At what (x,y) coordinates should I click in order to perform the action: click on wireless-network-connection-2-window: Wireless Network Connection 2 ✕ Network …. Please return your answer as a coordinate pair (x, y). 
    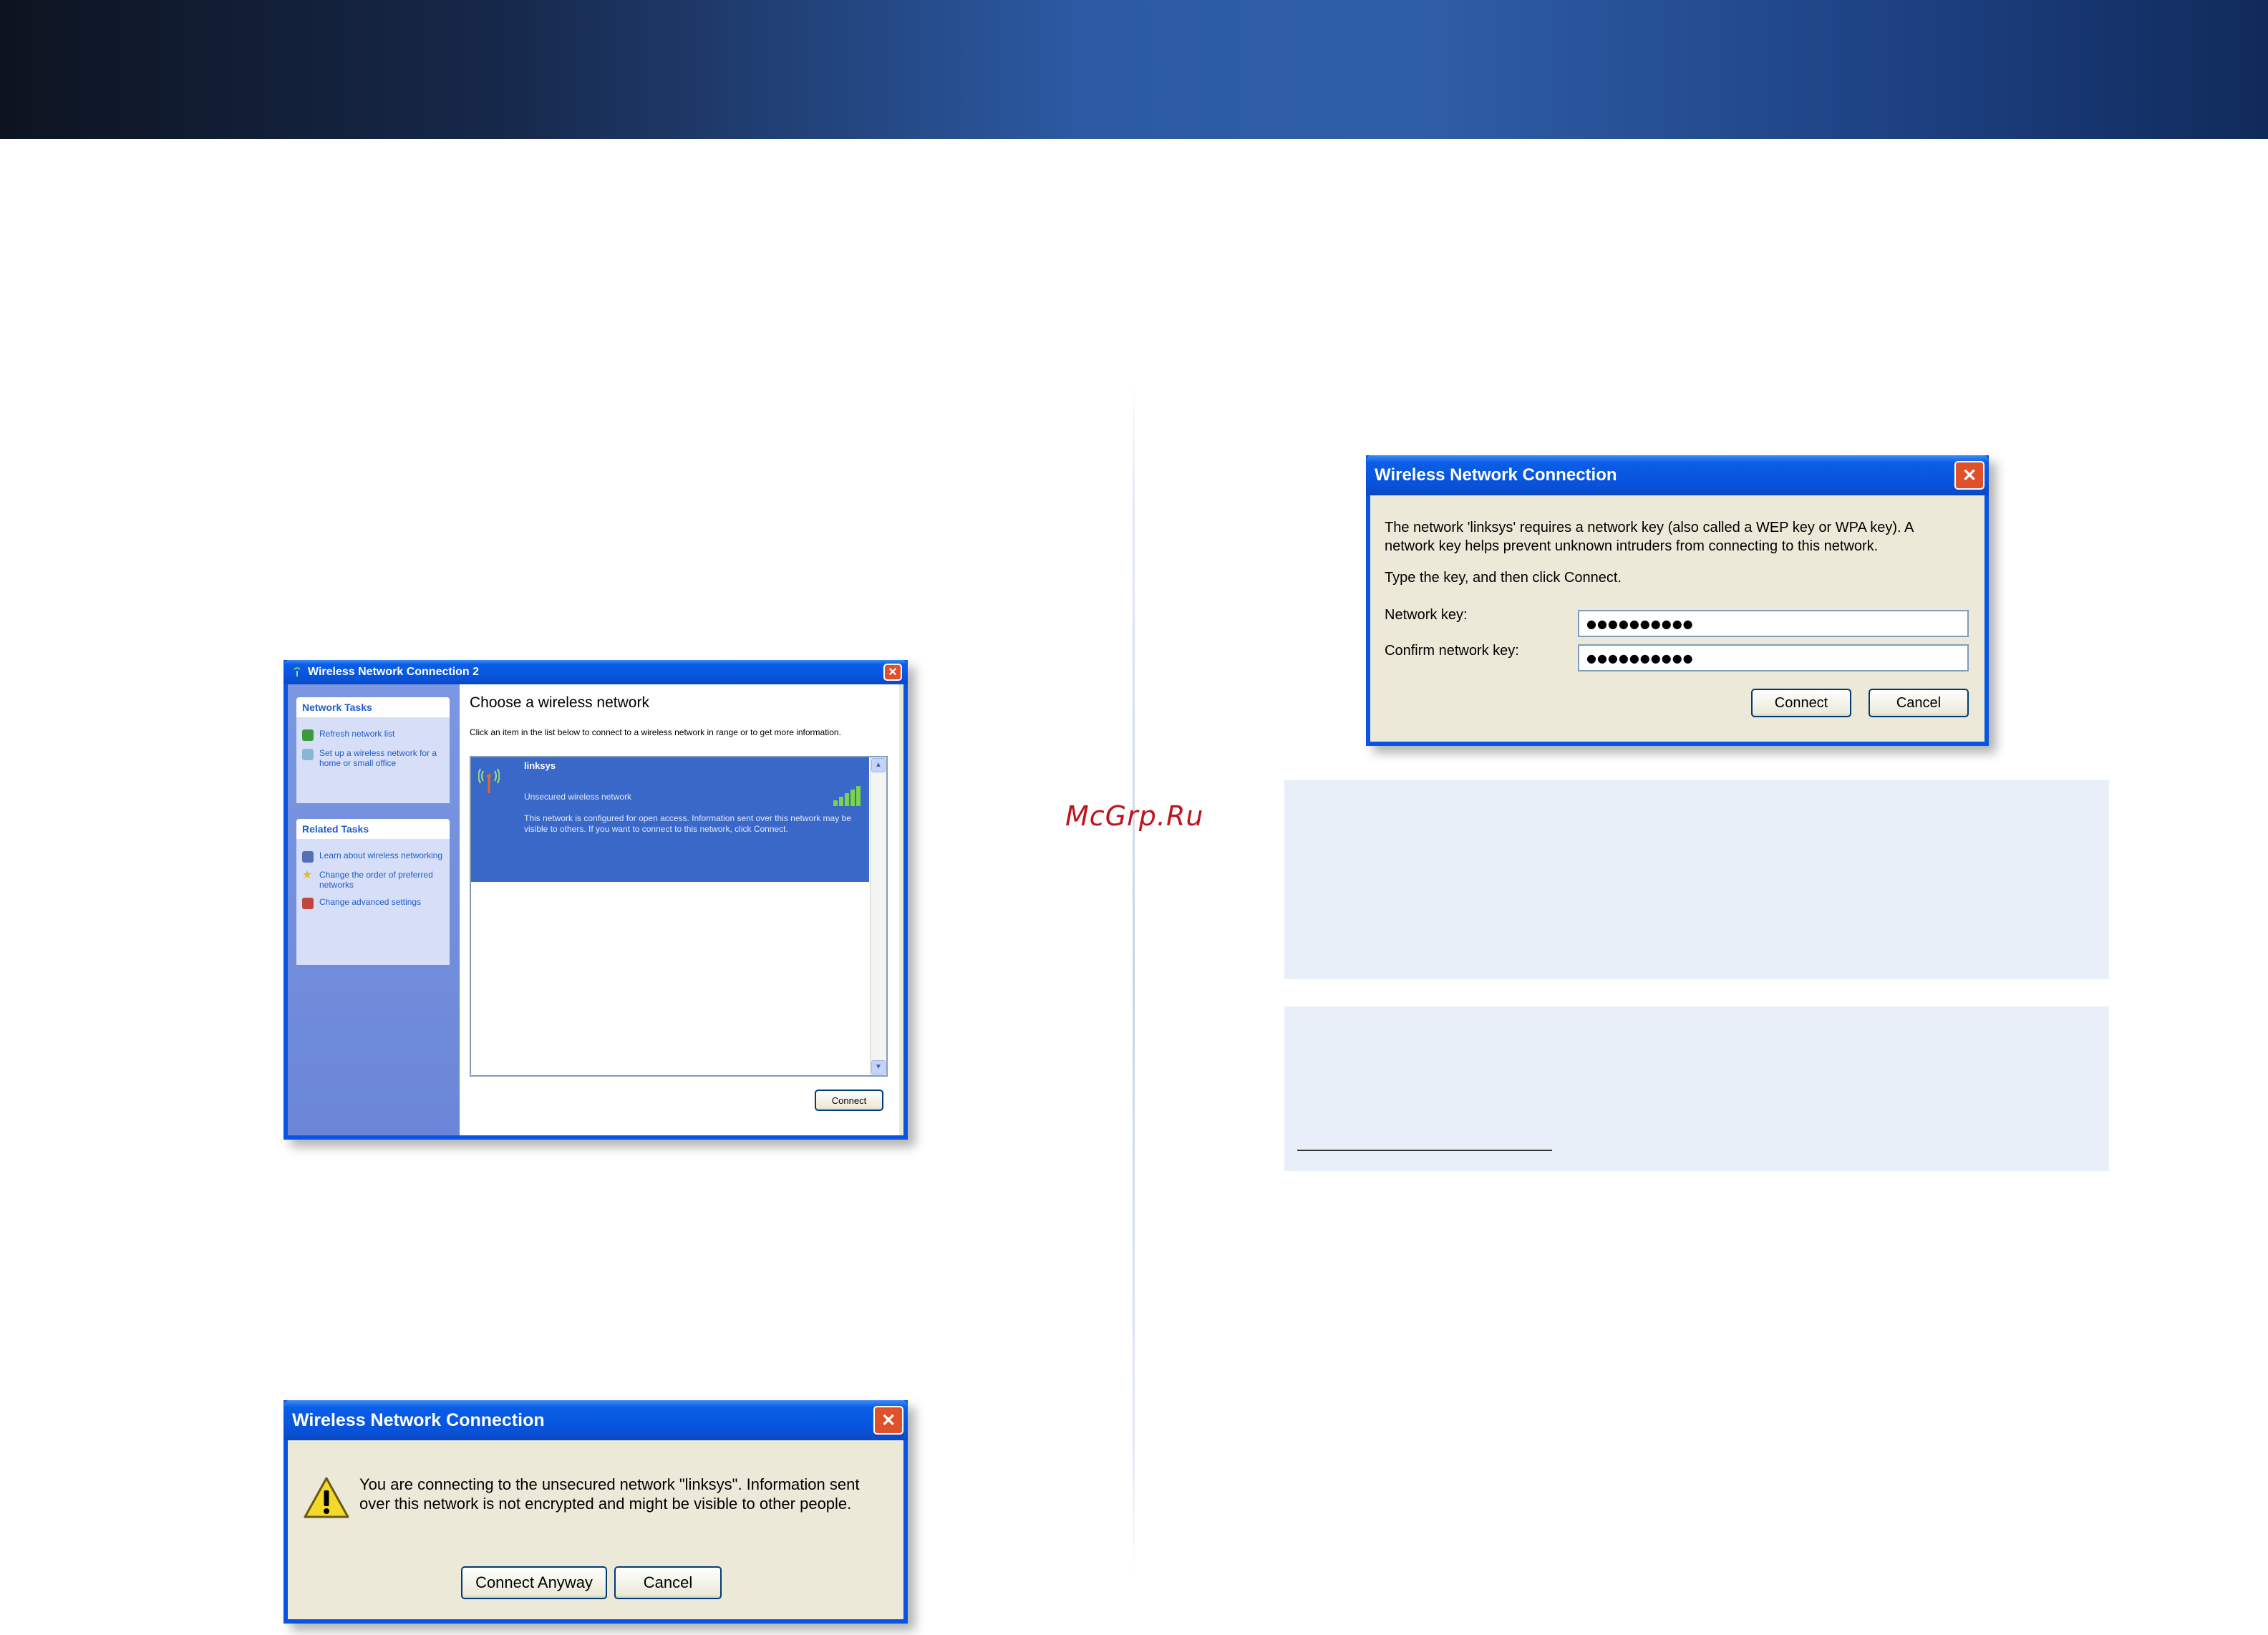
    Looking at the image, I should click on (596, 900).